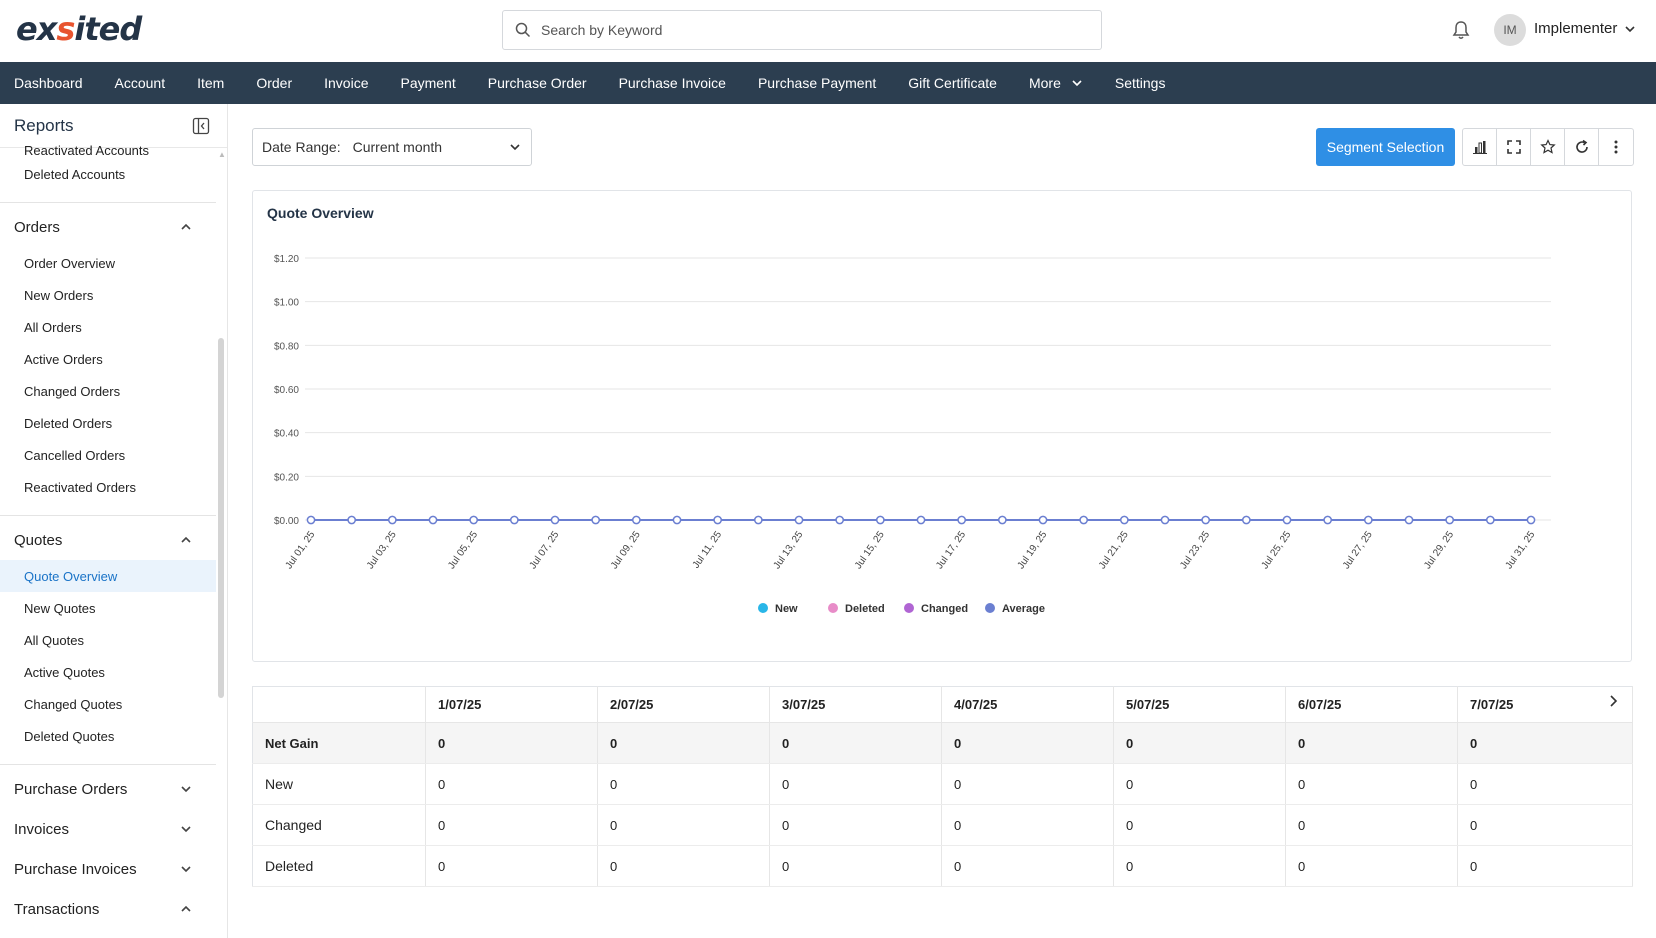 This screenshot has height=938, width=1656. What do you see at coordinates (108, 736) in the screenshot?
I see `sidebar-item-deleted-quotes: Deleted Quotes` at bounding box center [108, 736].